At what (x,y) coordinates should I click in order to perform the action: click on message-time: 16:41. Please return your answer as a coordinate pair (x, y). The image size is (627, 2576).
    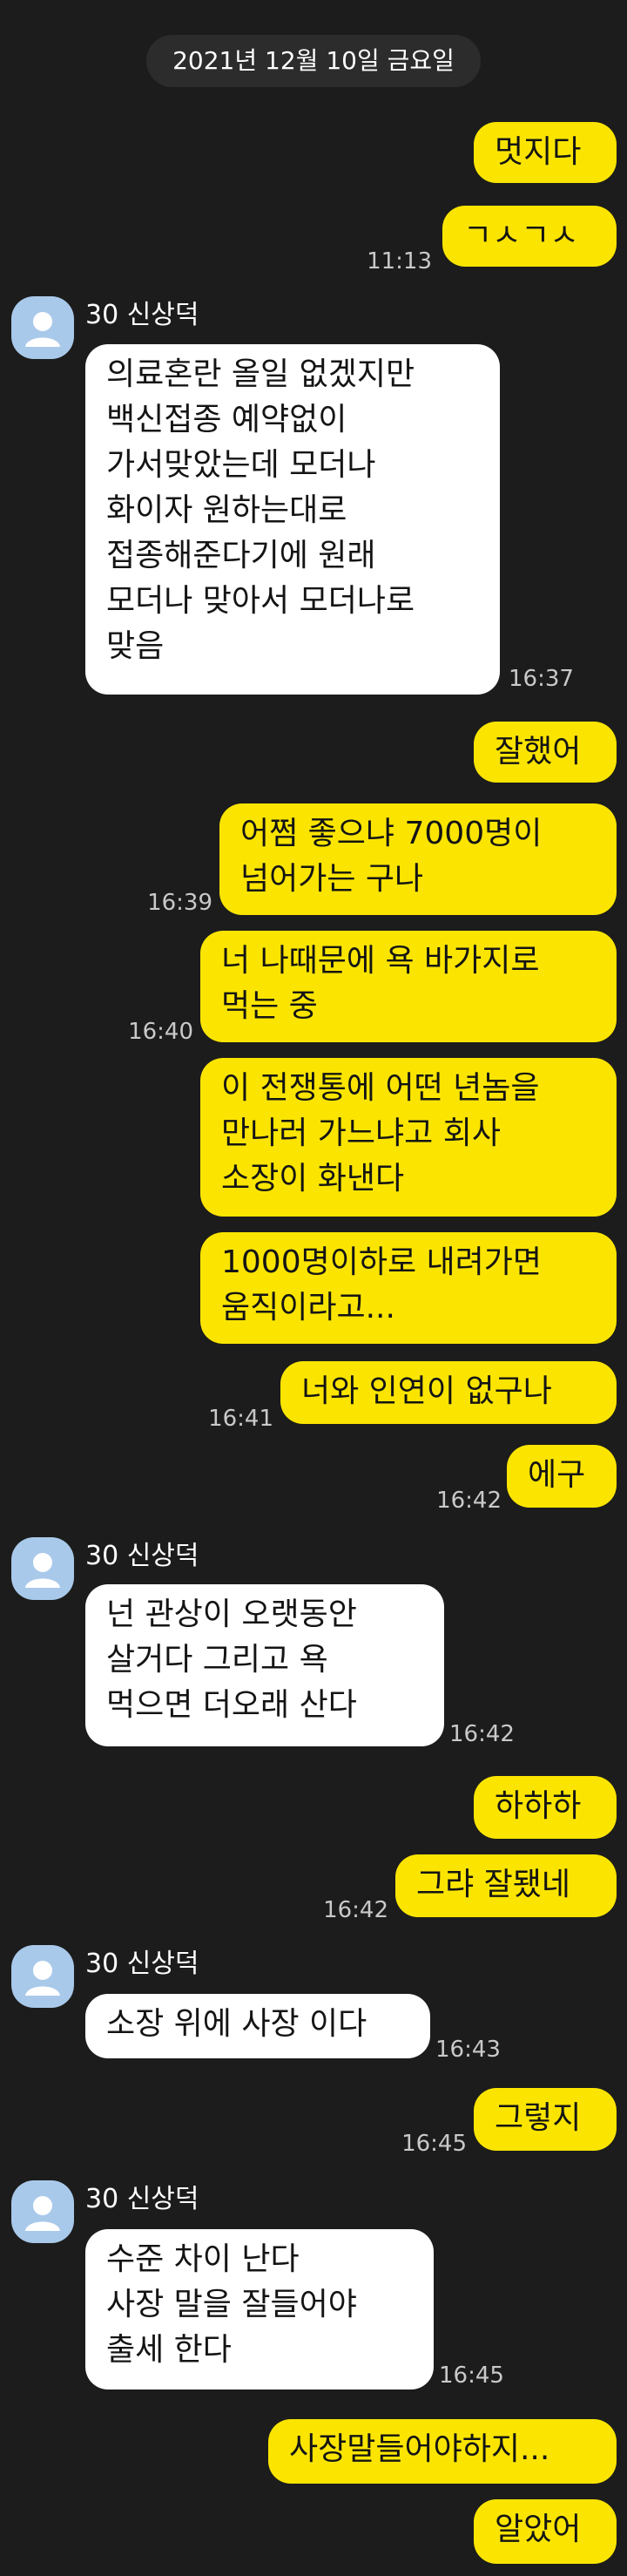
    Looking at the image, I should click on (240, 1419).